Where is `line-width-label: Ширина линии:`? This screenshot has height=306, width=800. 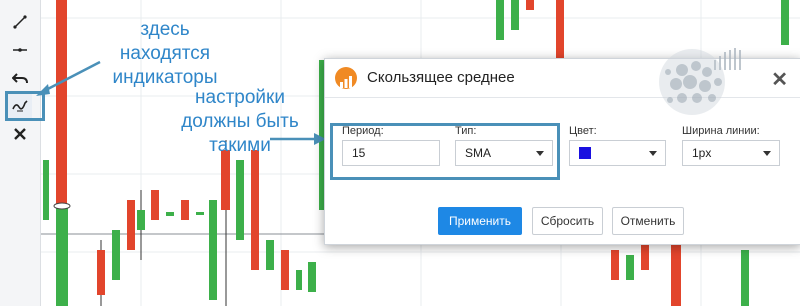
line-width-label: Ширина линии: is located at coordinates (721, 131).